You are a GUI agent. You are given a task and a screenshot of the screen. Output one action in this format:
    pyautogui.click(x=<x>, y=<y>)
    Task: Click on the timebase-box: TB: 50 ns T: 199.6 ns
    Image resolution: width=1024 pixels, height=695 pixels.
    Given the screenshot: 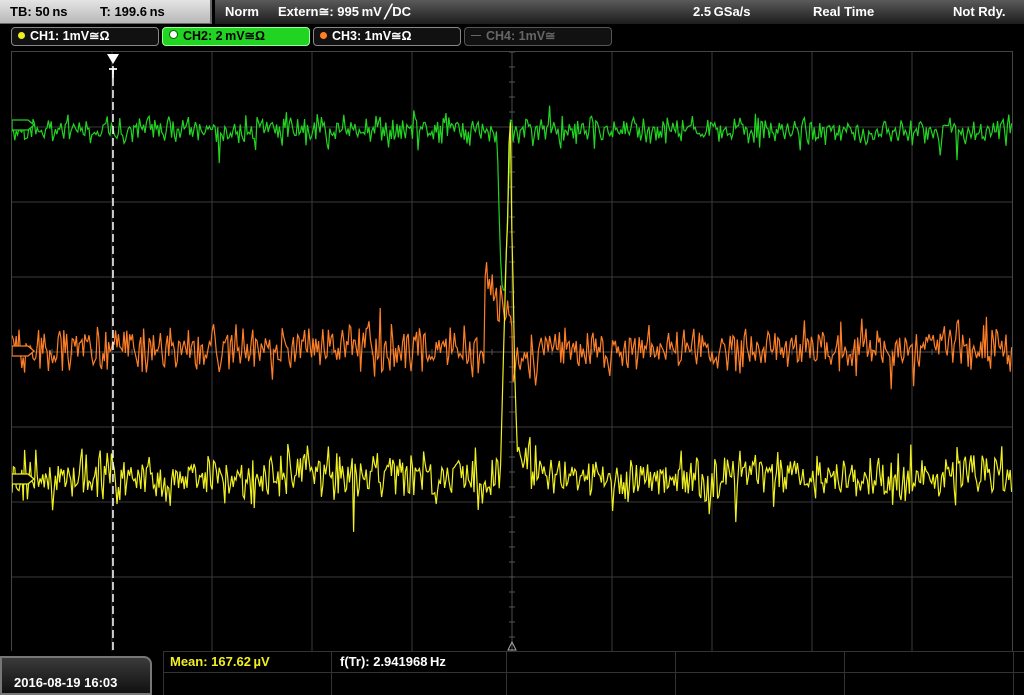 What is the action you would take?
    pyautogui.click(x=106, y=12)
    